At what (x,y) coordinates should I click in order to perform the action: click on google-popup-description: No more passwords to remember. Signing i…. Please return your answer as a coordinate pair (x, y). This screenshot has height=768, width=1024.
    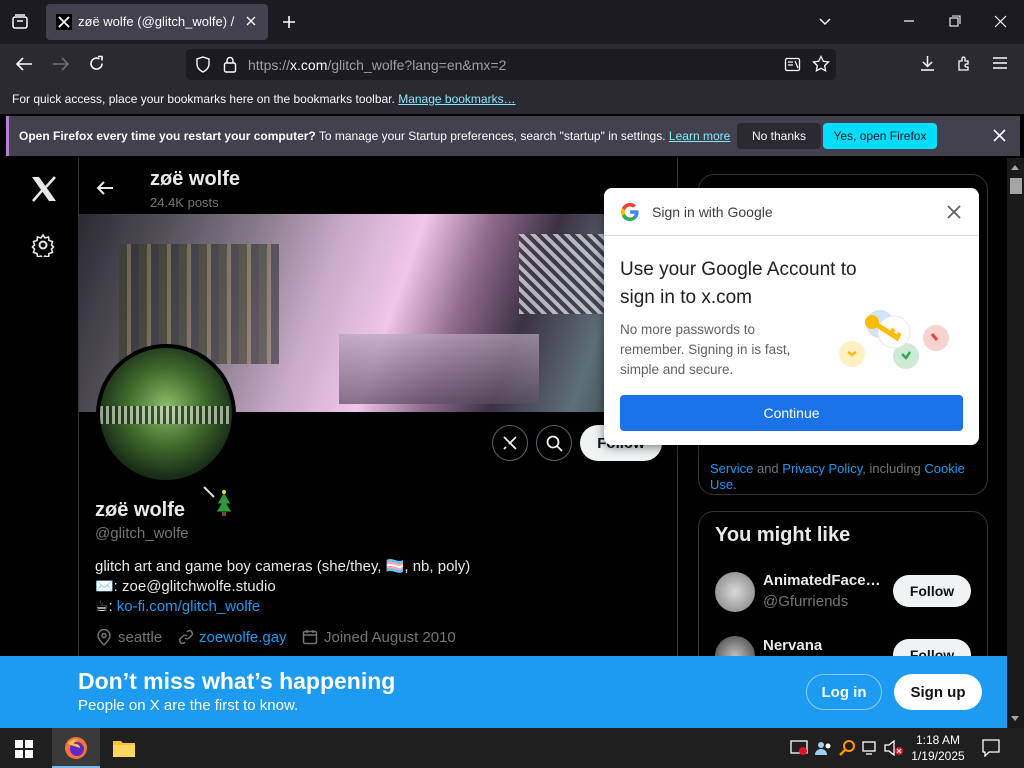
    Looking at the image, I should click on (705, 349).